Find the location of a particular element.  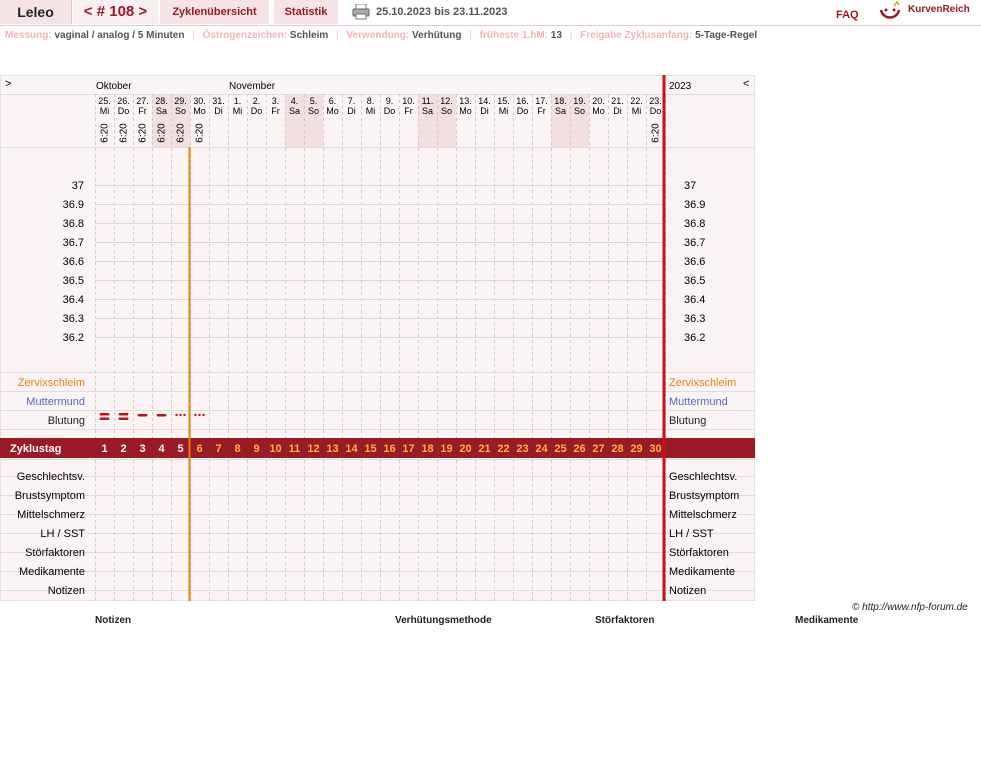

temperature-tick-label: 36.9 is located at coordinates (73, 205).